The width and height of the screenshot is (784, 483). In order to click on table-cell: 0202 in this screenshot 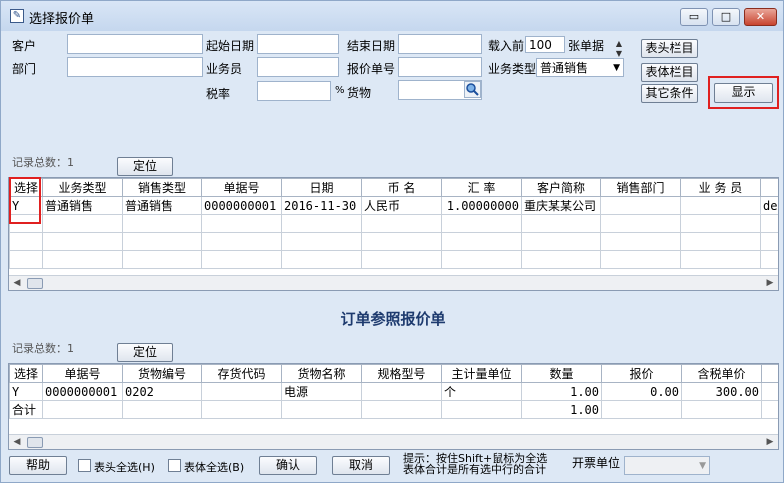, I will do `click(162, 391)`.